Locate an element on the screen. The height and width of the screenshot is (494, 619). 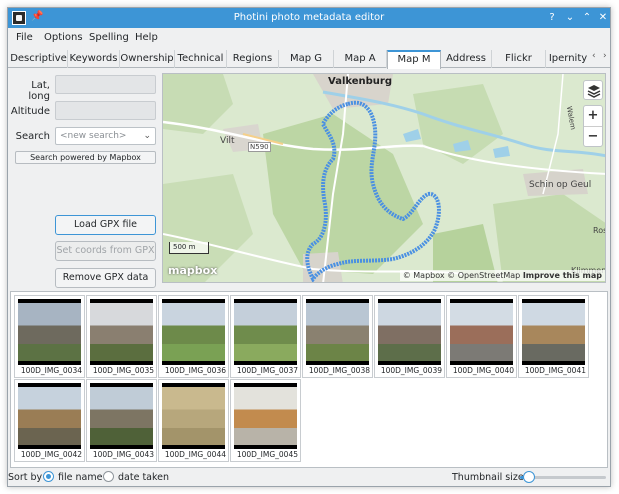
sort-by-label: Sort by is located at coordinates (25, 477).